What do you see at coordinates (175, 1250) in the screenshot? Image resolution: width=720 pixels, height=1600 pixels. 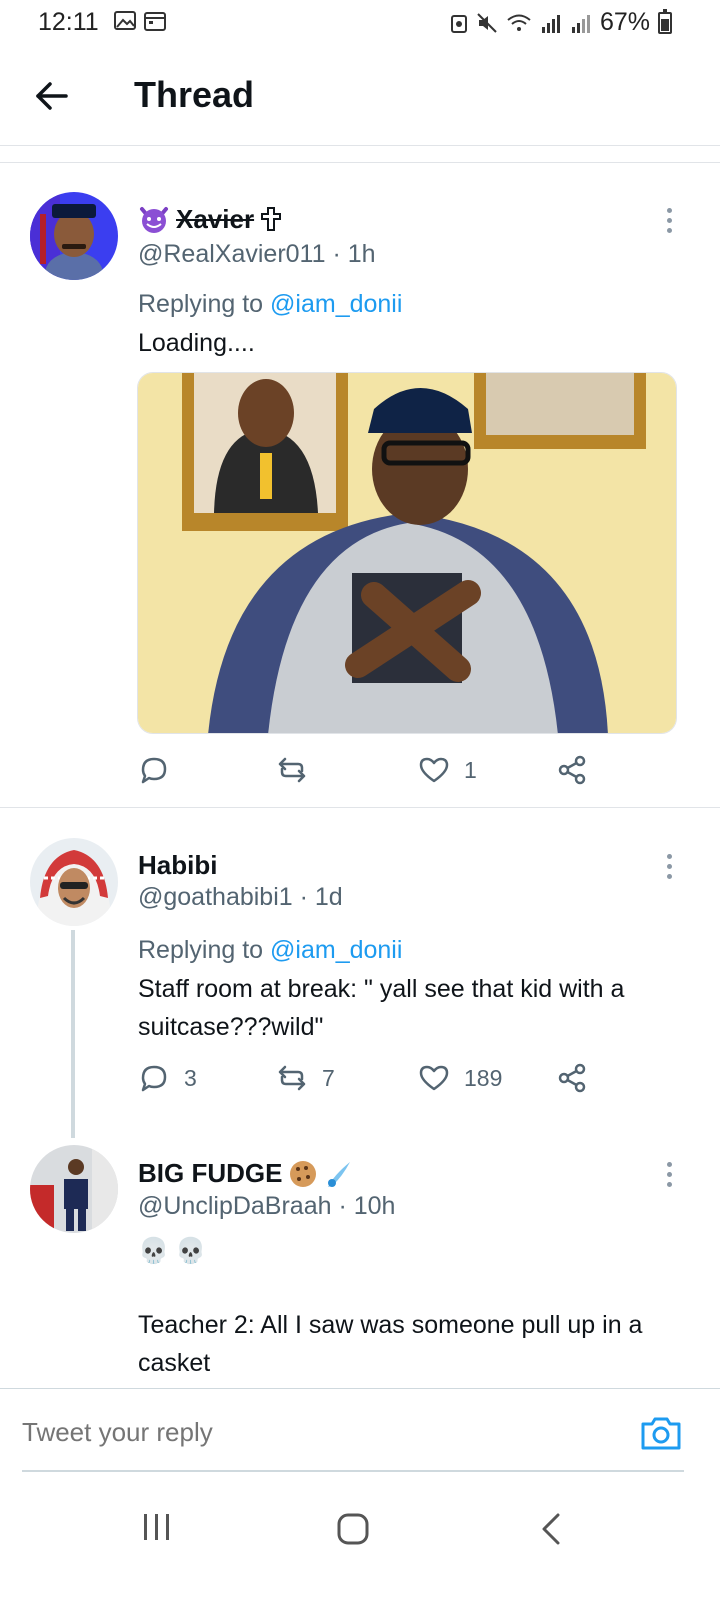 I see `emoji-line: 💀💀` at bounding box center [175, 1250].